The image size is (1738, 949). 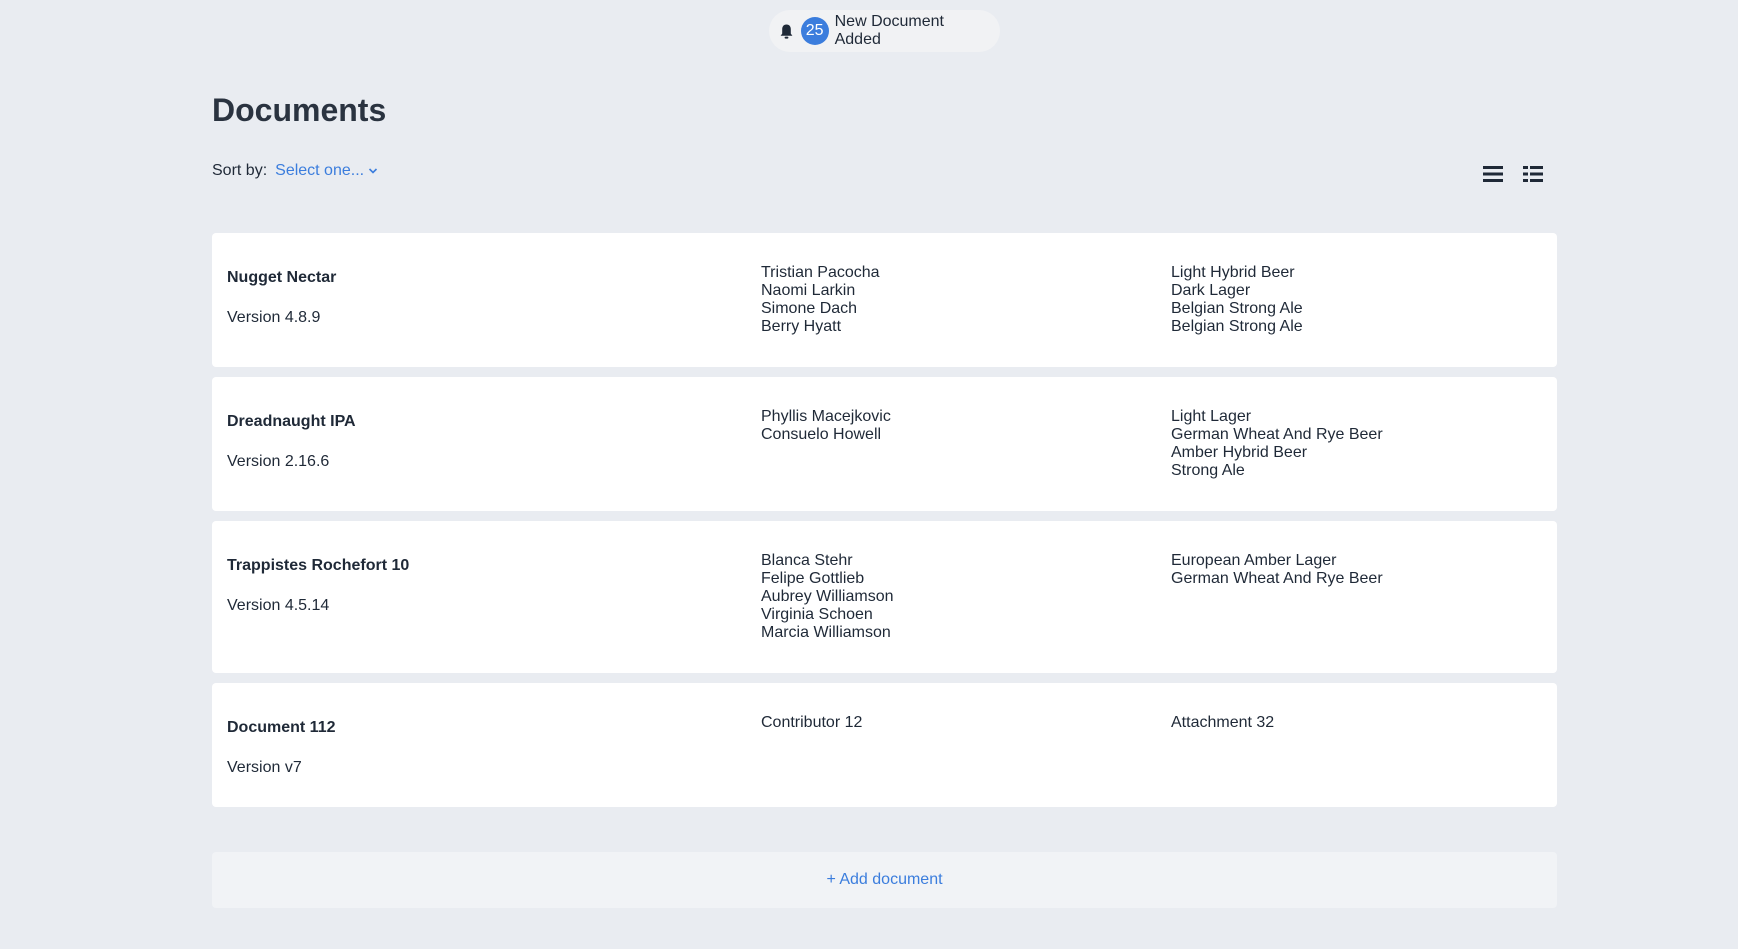 What do you see at coordinates (274, 317) in the screenshot?
I see `document-version: Version 4.8.9` at bounding box center [274, 317].